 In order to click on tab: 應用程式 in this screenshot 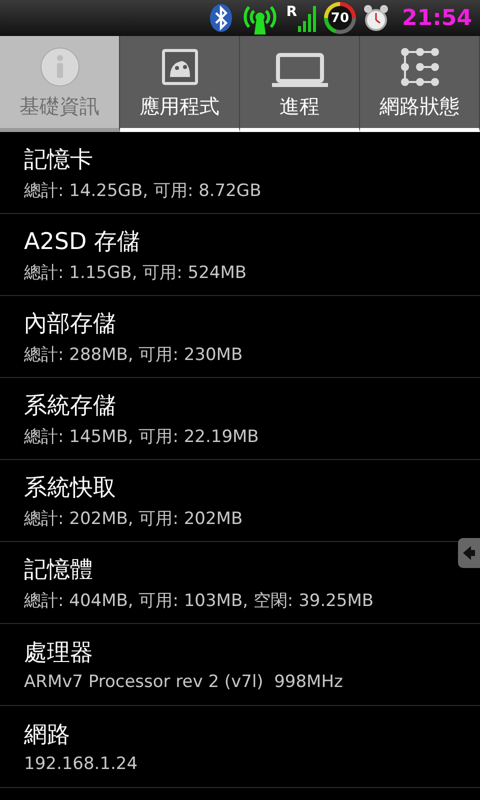, I will do `click(180, 84)`.